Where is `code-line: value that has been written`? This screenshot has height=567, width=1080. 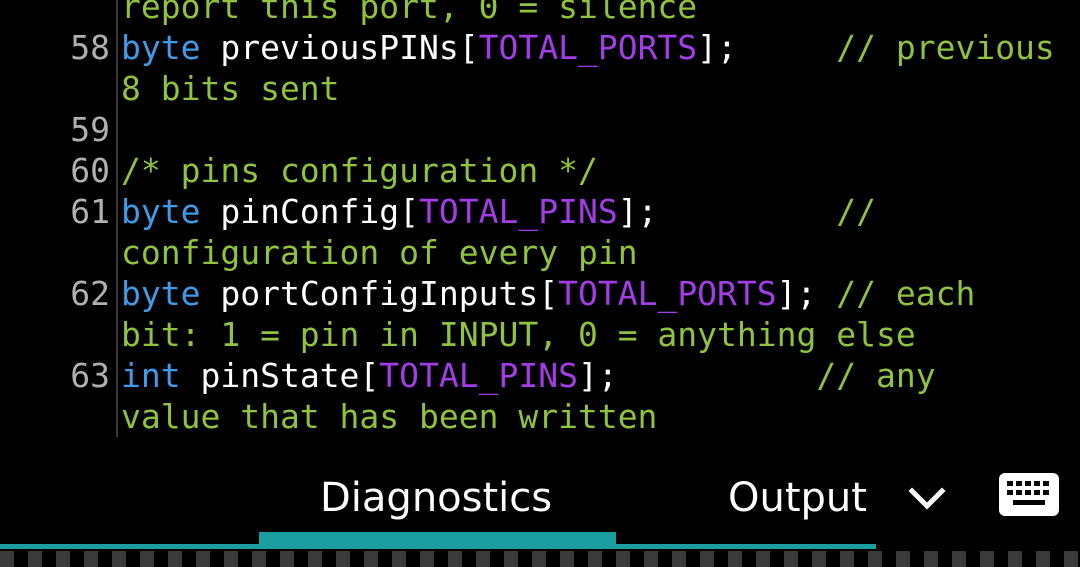 code-line: value that has been written is located at coordinates (389, 416).